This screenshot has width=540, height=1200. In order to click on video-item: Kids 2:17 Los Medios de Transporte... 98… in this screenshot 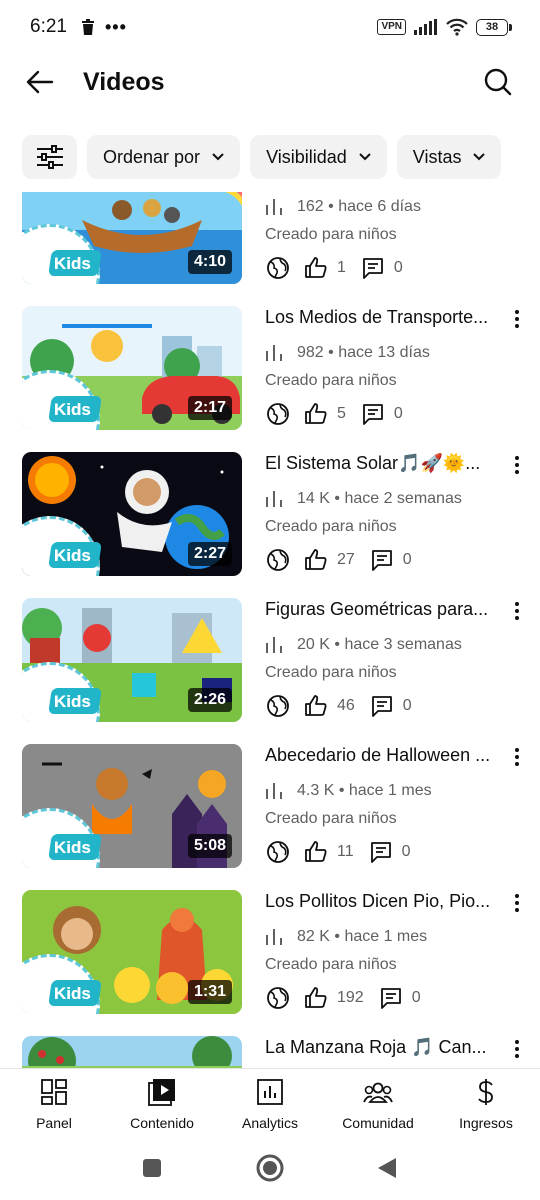, I will do `click(270, 371)`.